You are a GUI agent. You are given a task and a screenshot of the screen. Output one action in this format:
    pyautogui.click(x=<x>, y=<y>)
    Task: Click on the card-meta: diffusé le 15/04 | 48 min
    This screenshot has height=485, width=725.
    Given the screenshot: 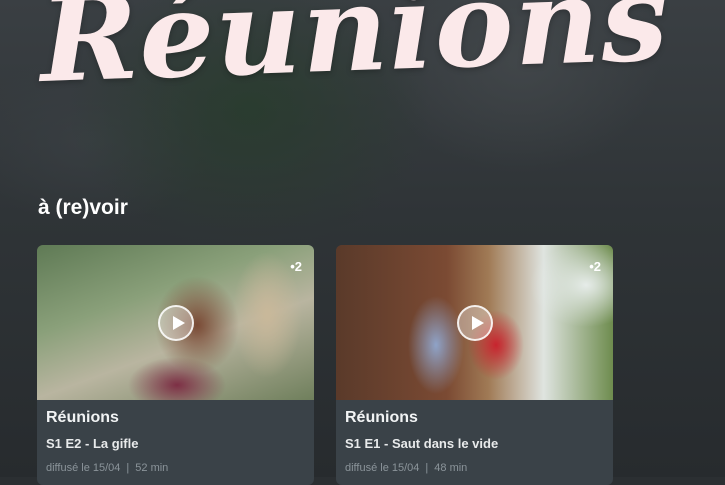 What is the action you would take?
    pyautogui.click(x=406, y=468)
    